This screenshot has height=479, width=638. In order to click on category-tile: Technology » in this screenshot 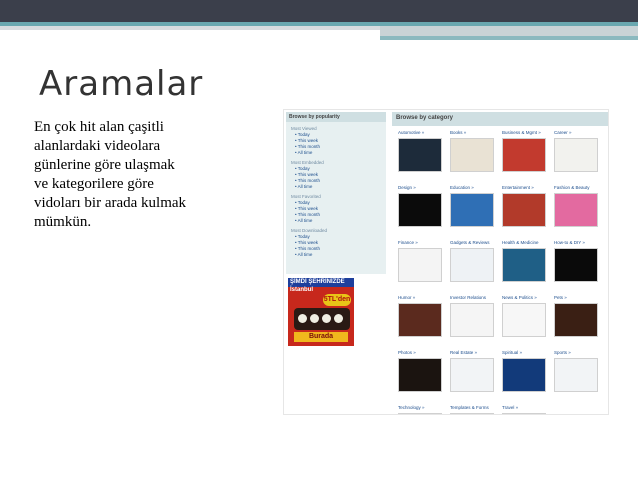, I will do `click(421, 409)`.